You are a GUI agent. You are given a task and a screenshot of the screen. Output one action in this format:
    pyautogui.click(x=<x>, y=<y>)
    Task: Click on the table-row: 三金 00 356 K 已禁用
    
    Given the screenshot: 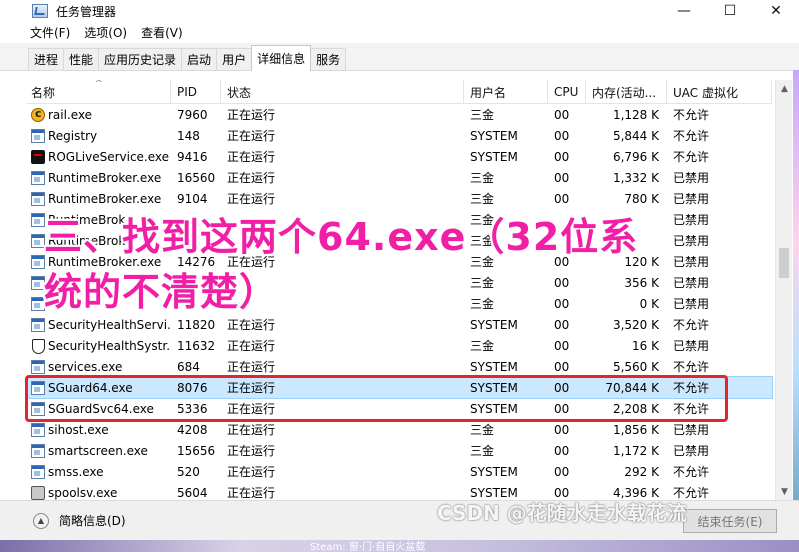 What is the action you would take?
    pyautogui.click(x=399, y=282)
    